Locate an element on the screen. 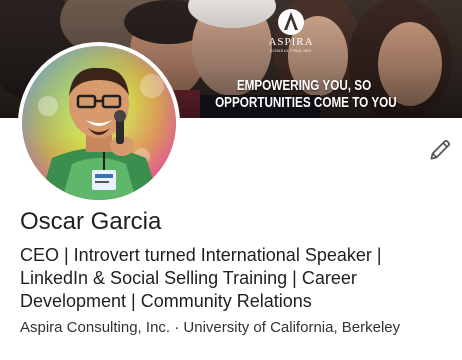  aspira-logo-mark is located at coordinates (291, 22).